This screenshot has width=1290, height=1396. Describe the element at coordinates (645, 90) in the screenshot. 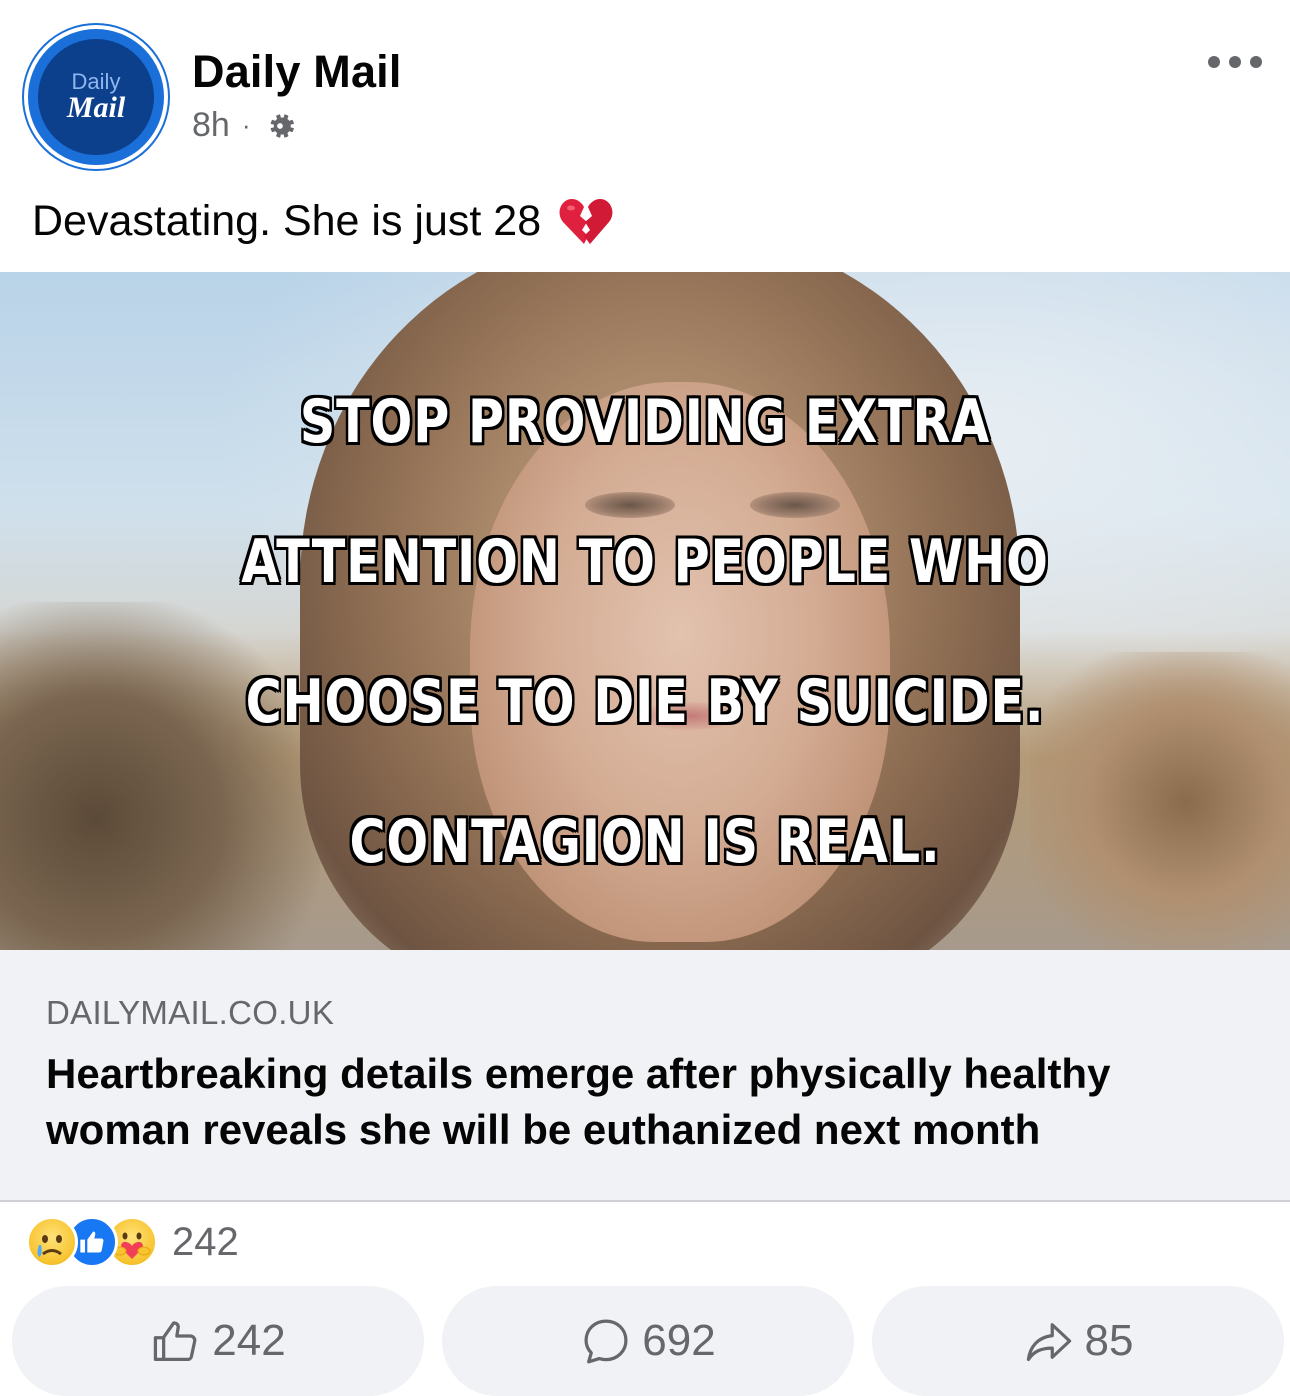

I see `post-header: Daily Mail Daily Mail 8h ·` at that location.